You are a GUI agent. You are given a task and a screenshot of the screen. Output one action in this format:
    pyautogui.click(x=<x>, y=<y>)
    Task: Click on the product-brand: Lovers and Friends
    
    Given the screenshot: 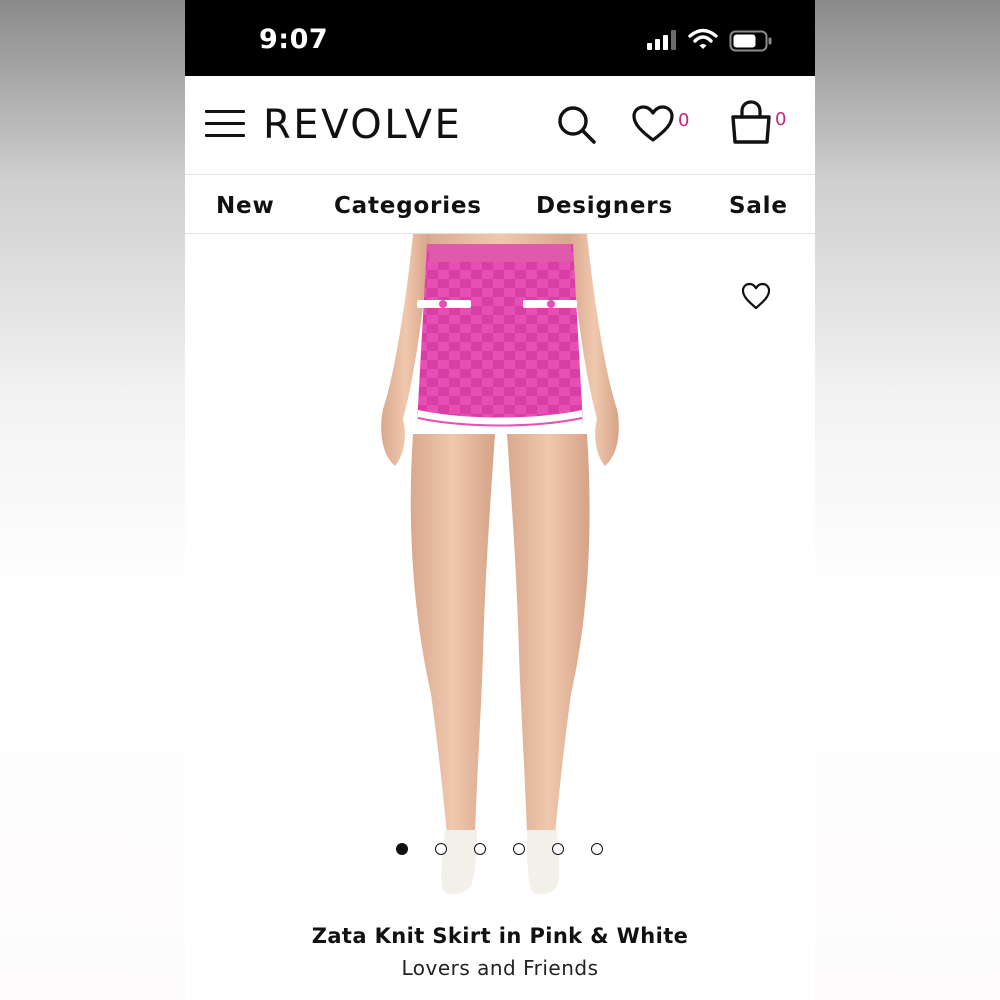 What is the action you would take?
    pyautogui.click(x=500, y=968)
    